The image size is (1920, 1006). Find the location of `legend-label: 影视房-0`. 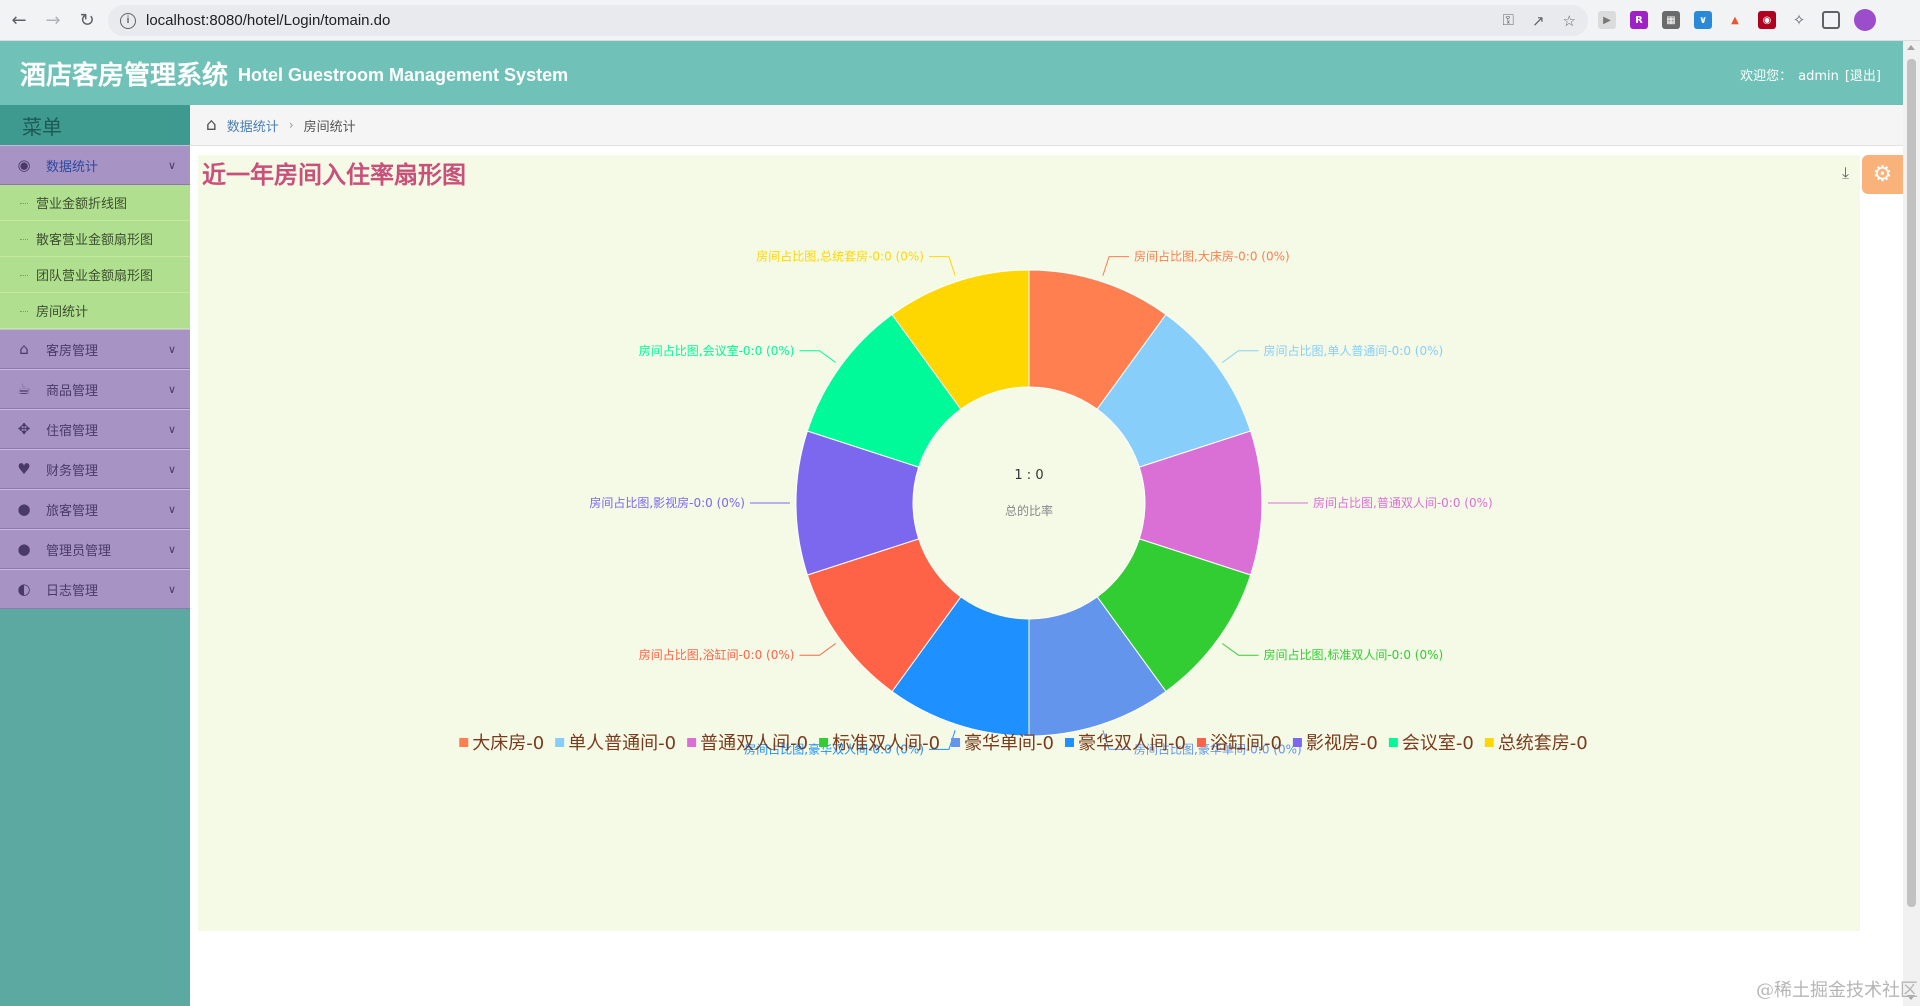

legend-label: 影视房-0 is located at coordinates (1342, 743).